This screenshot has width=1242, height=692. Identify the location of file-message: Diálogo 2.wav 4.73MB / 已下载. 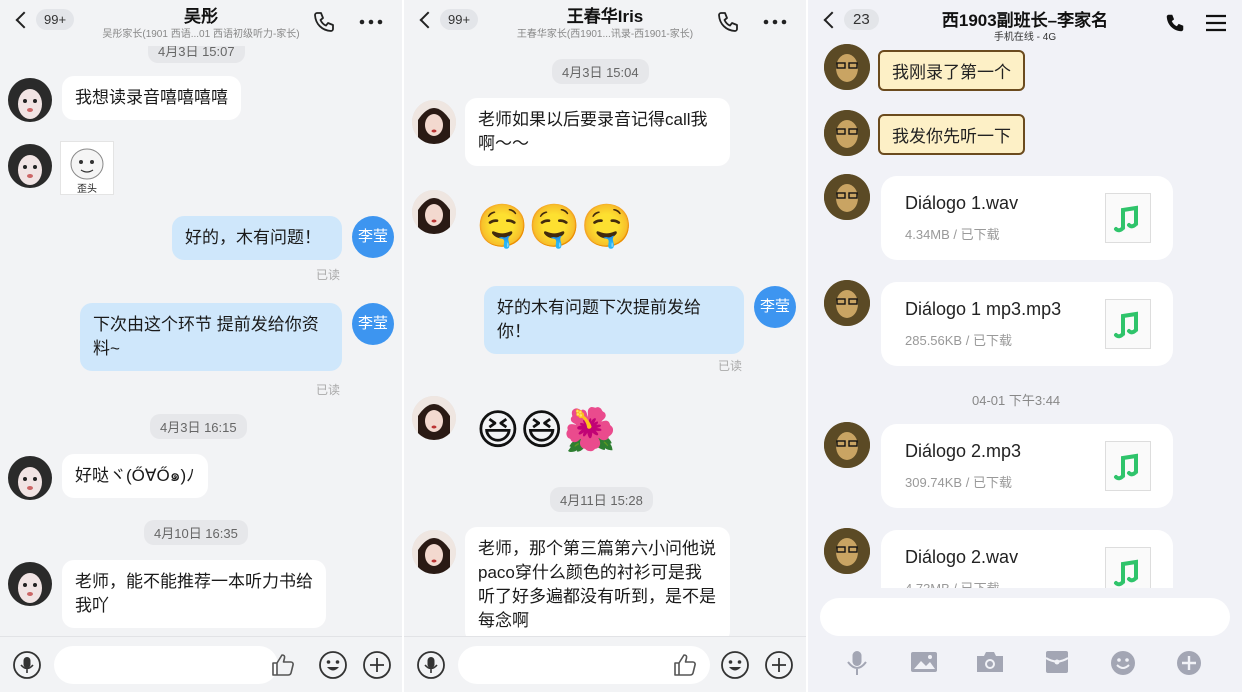
(1027, 559).